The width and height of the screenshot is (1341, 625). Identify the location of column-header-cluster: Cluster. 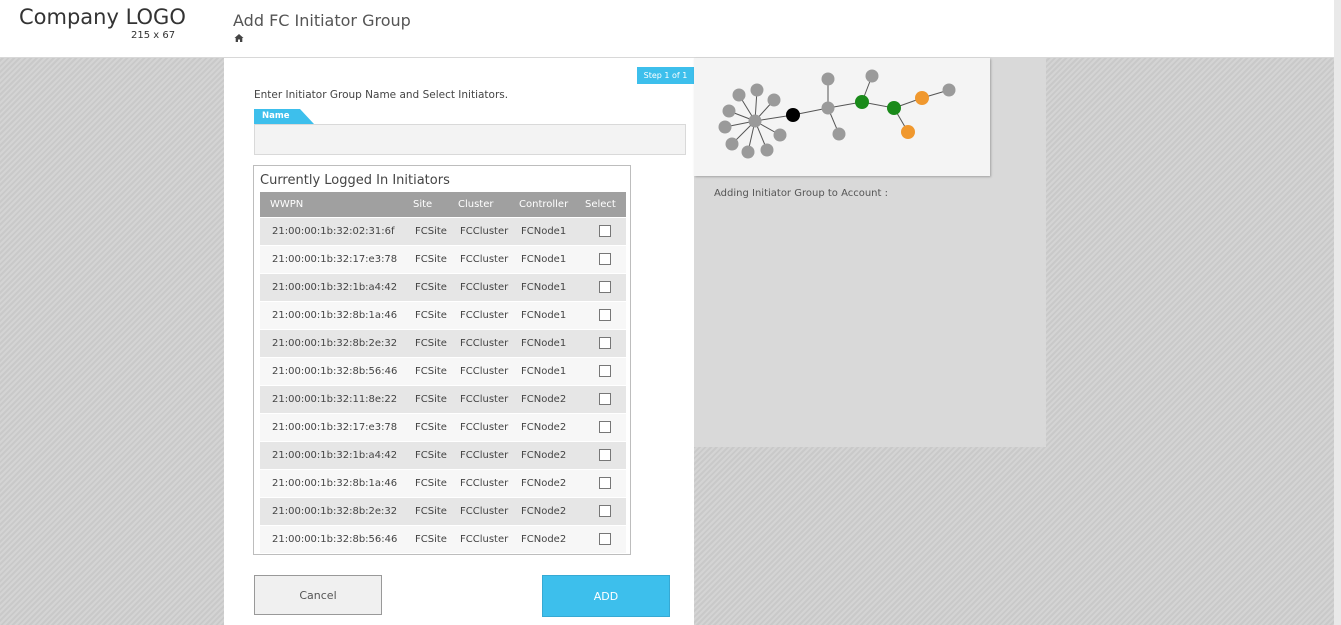
(476, 204).